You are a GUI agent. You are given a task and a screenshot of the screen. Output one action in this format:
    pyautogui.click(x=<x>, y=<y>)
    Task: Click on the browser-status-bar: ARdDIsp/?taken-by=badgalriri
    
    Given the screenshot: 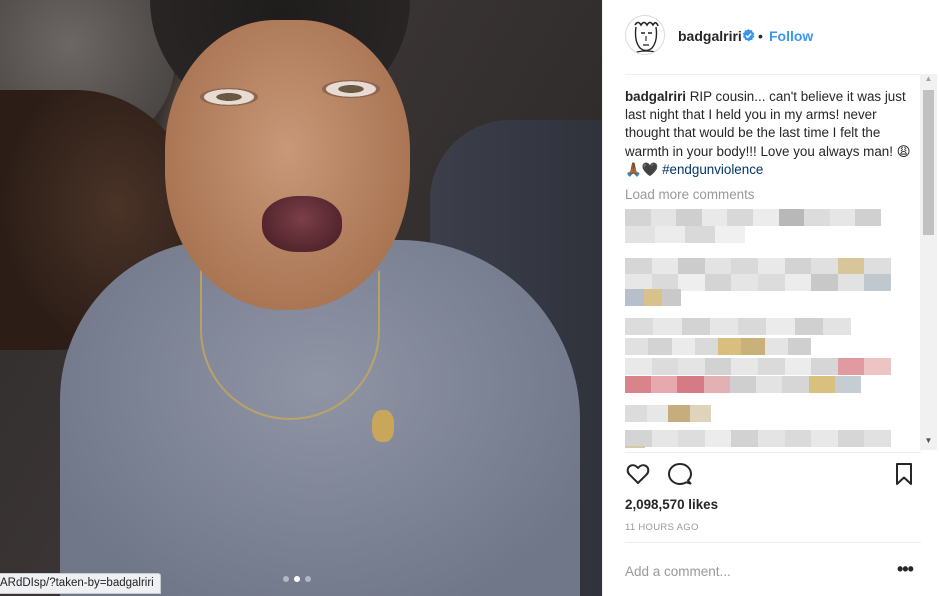 What is the action you would take?
    pyautogui.click(x=80, y=583)
    